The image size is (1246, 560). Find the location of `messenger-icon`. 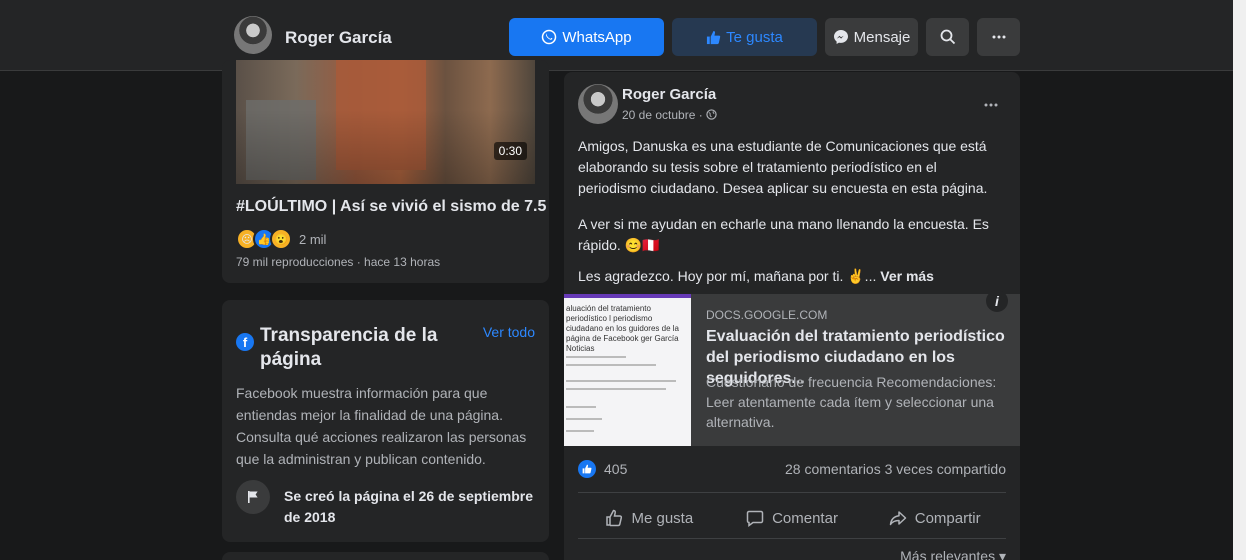

messenger-icon is located at coordinates (840, 37).